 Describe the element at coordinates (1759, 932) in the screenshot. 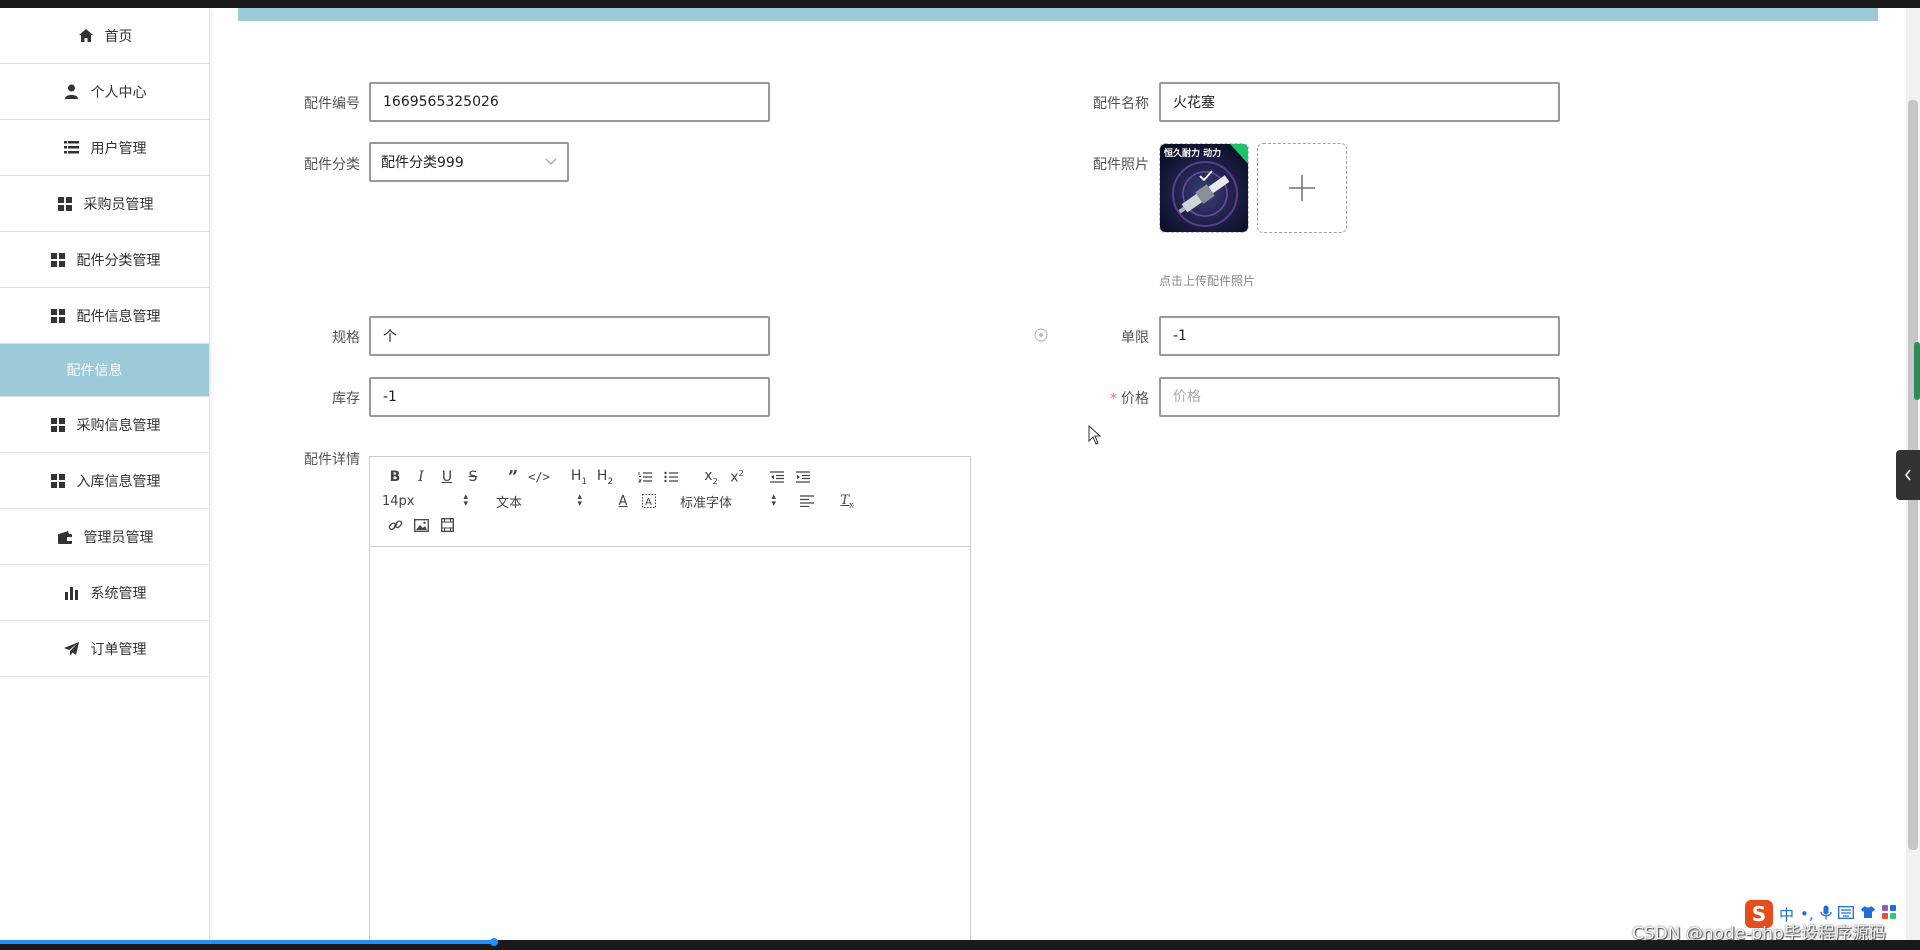

I see `watermark-text: CSDN @node-php毕设程序源码` at that location.